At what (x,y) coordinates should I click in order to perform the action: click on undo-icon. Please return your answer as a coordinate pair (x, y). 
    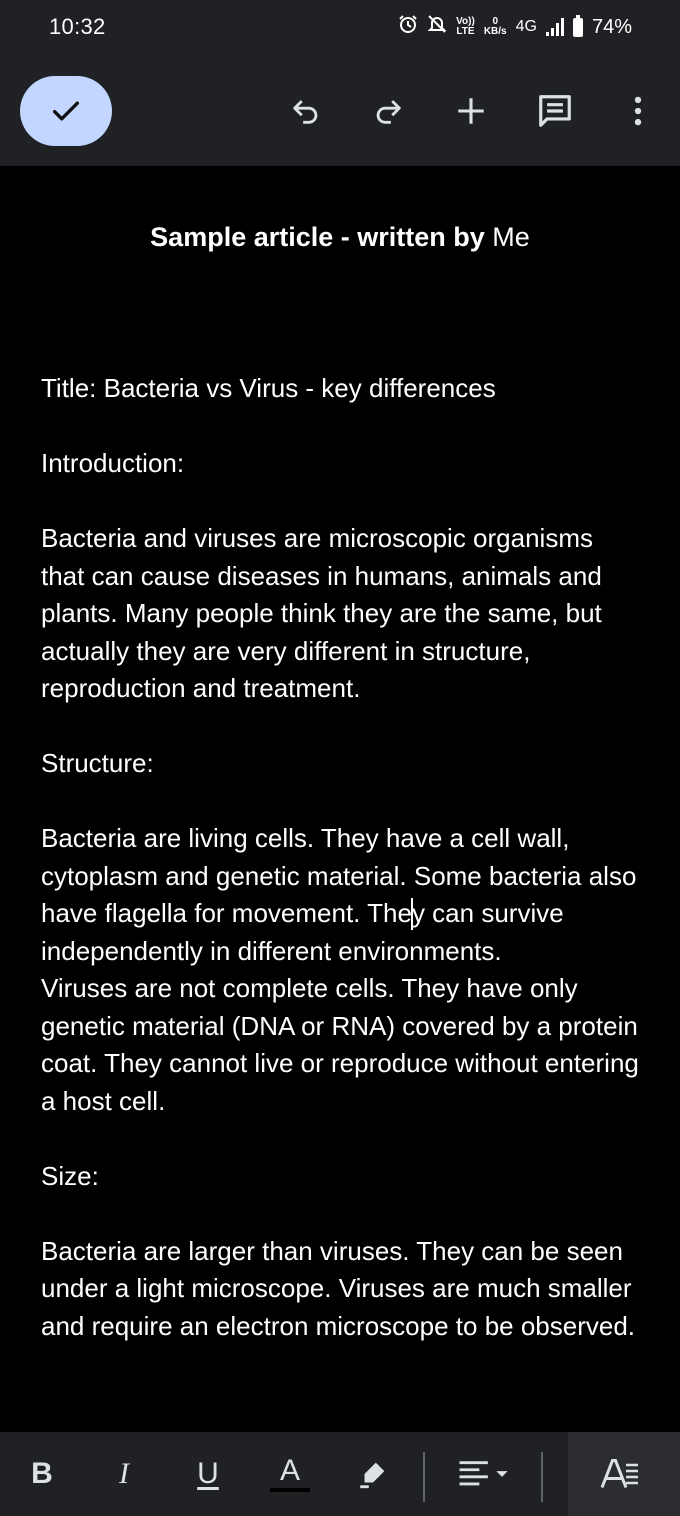
    Looking at the image, I should click on (305, 112).